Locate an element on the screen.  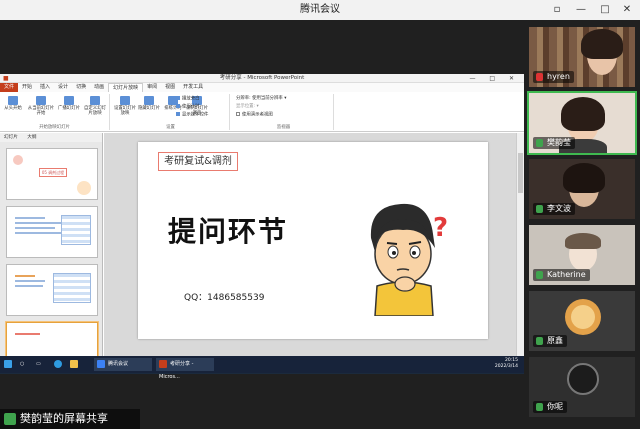
ribbon-group-monitors: 分辨率: 使用当前分辨率 ▾ 显示位置: ▾ 使用演示者视图 监视器 is located at coordinates (284, 112).